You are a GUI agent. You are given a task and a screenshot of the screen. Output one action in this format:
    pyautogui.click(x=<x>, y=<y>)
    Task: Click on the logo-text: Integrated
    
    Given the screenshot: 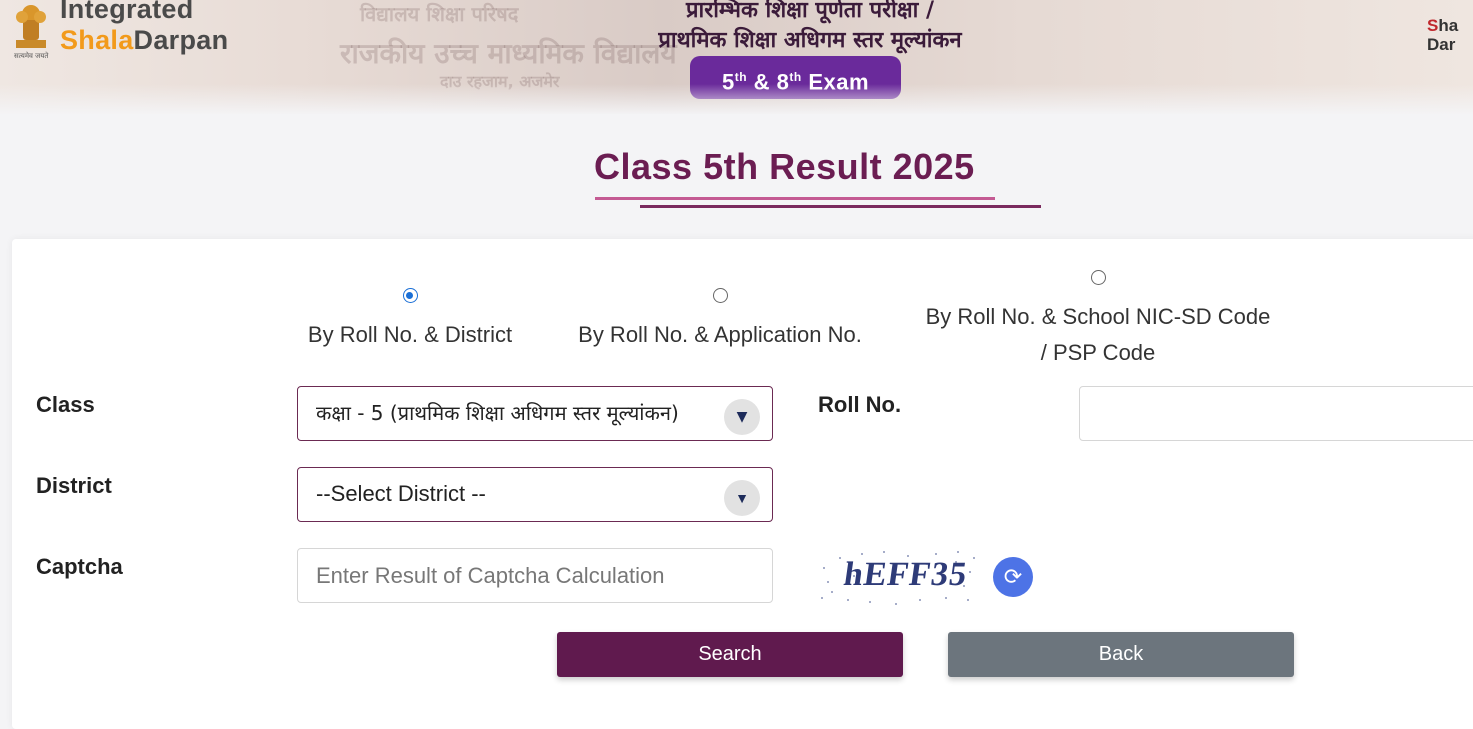 What is the action you would take?
    pyautogui.click(x=127, y=12)
    